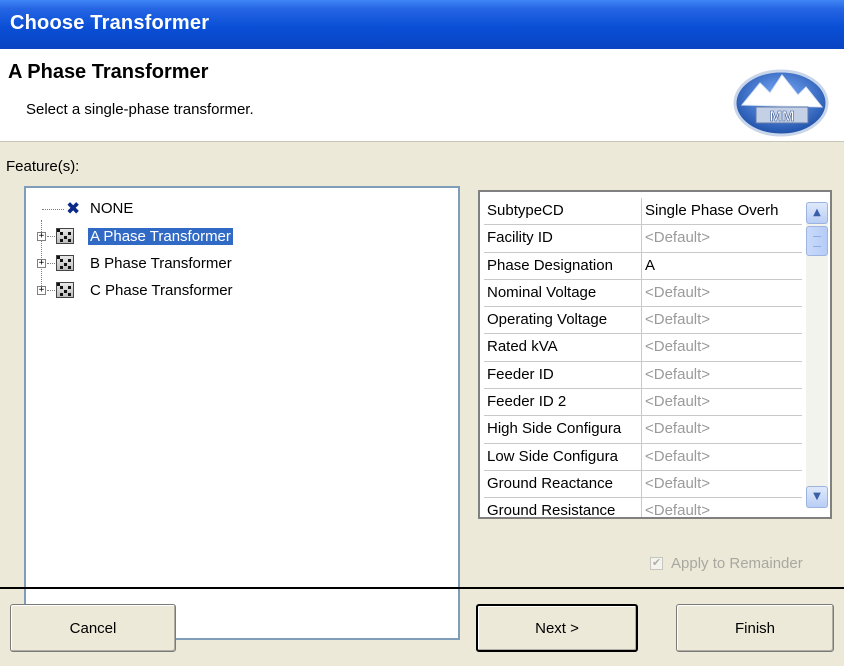  I want to click on attribute-row: Low Side Configura <Default>, so click(643, 457).